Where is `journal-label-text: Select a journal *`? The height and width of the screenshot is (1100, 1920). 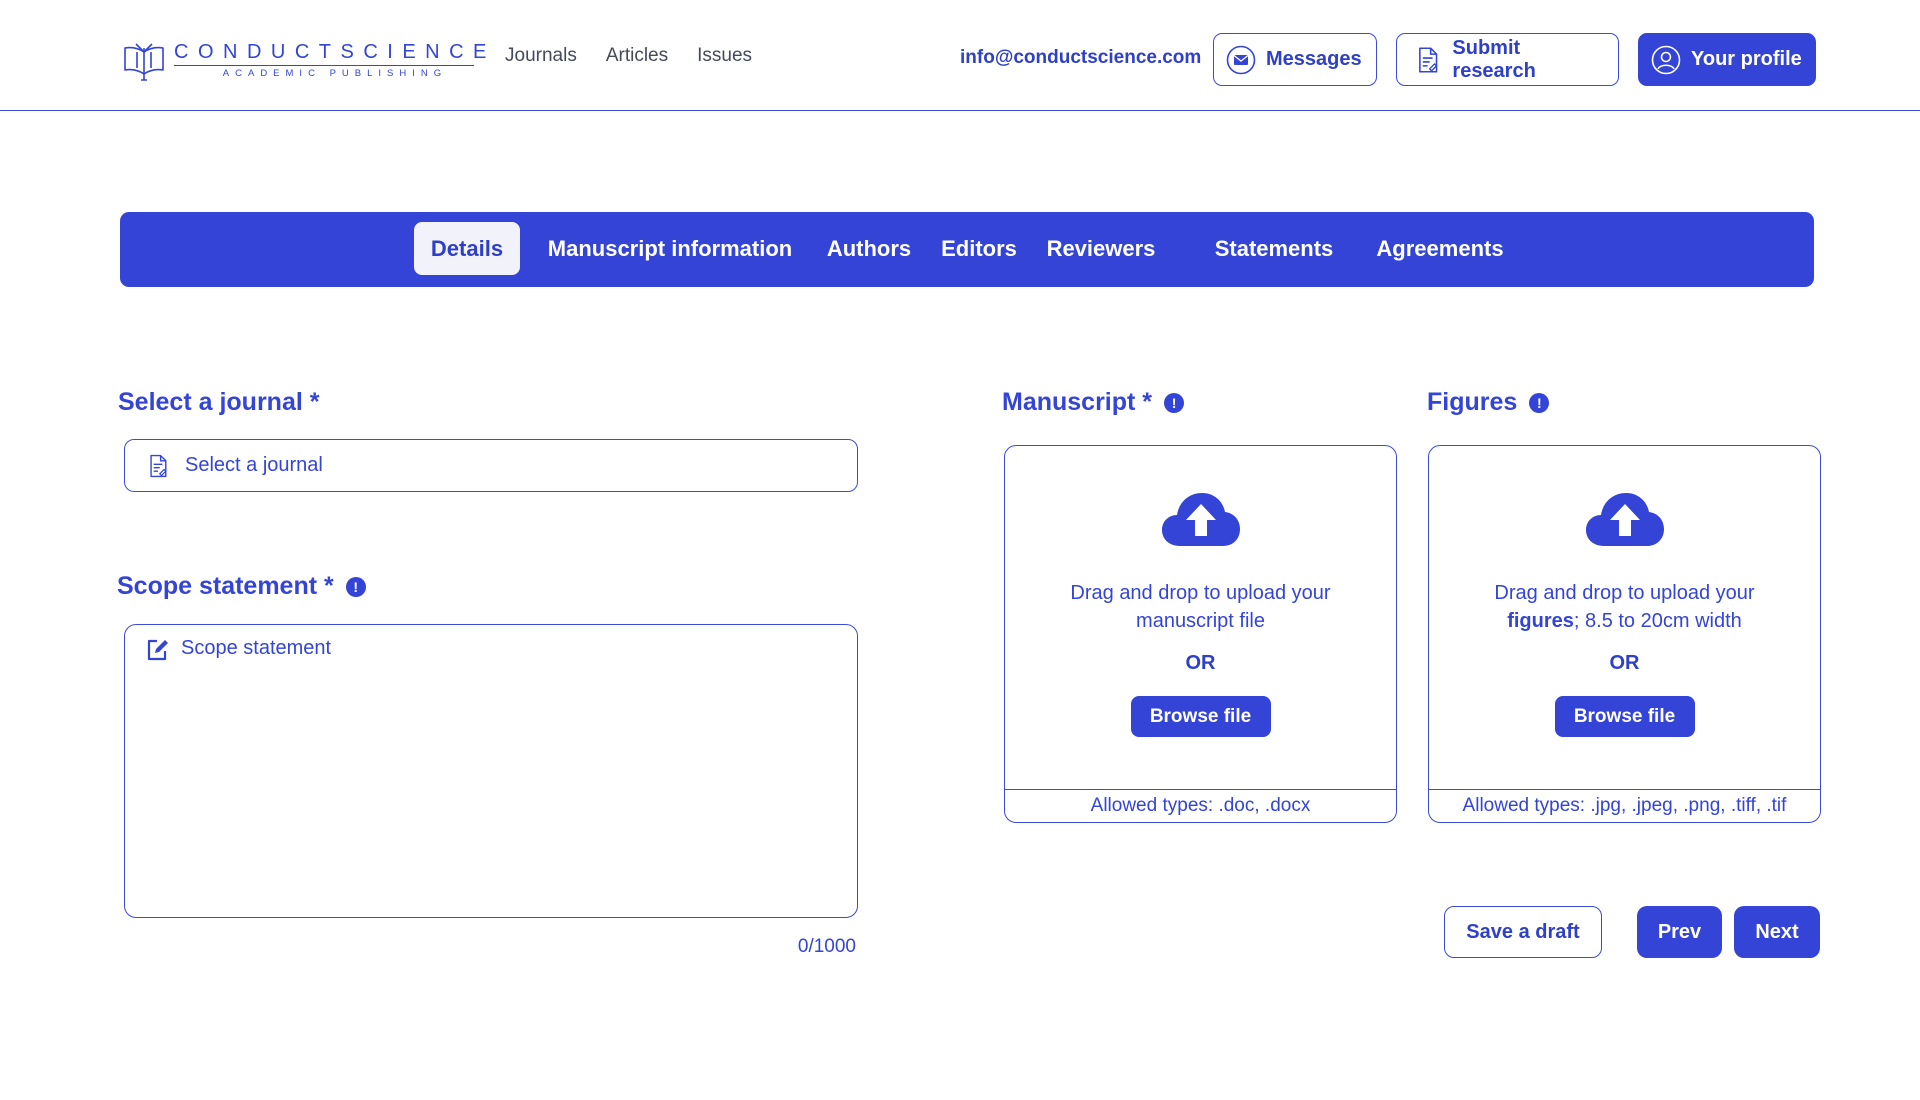 journal-label-text: Select a journal * is located at coordinates (219, 402).